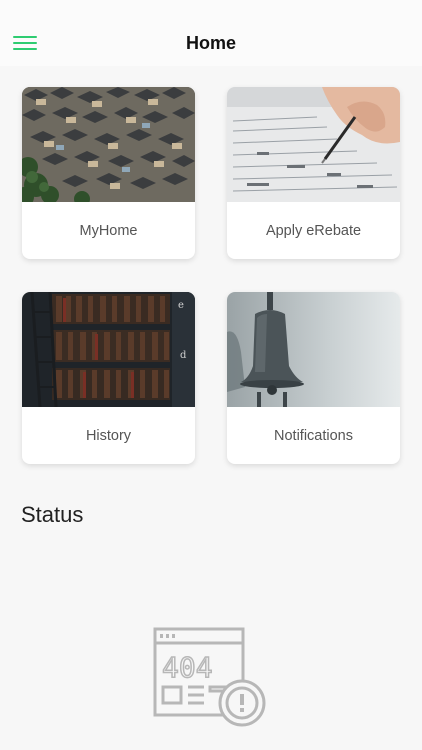  What do you see at coordinates (108, 349) in the screenshot?
I see `bookshelf-image: e d` at bounding box center [108, 349].